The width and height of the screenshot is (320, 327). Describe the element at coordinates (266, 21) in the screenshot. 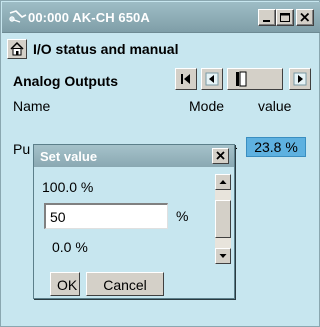

I see `minimize-icon` at that location.